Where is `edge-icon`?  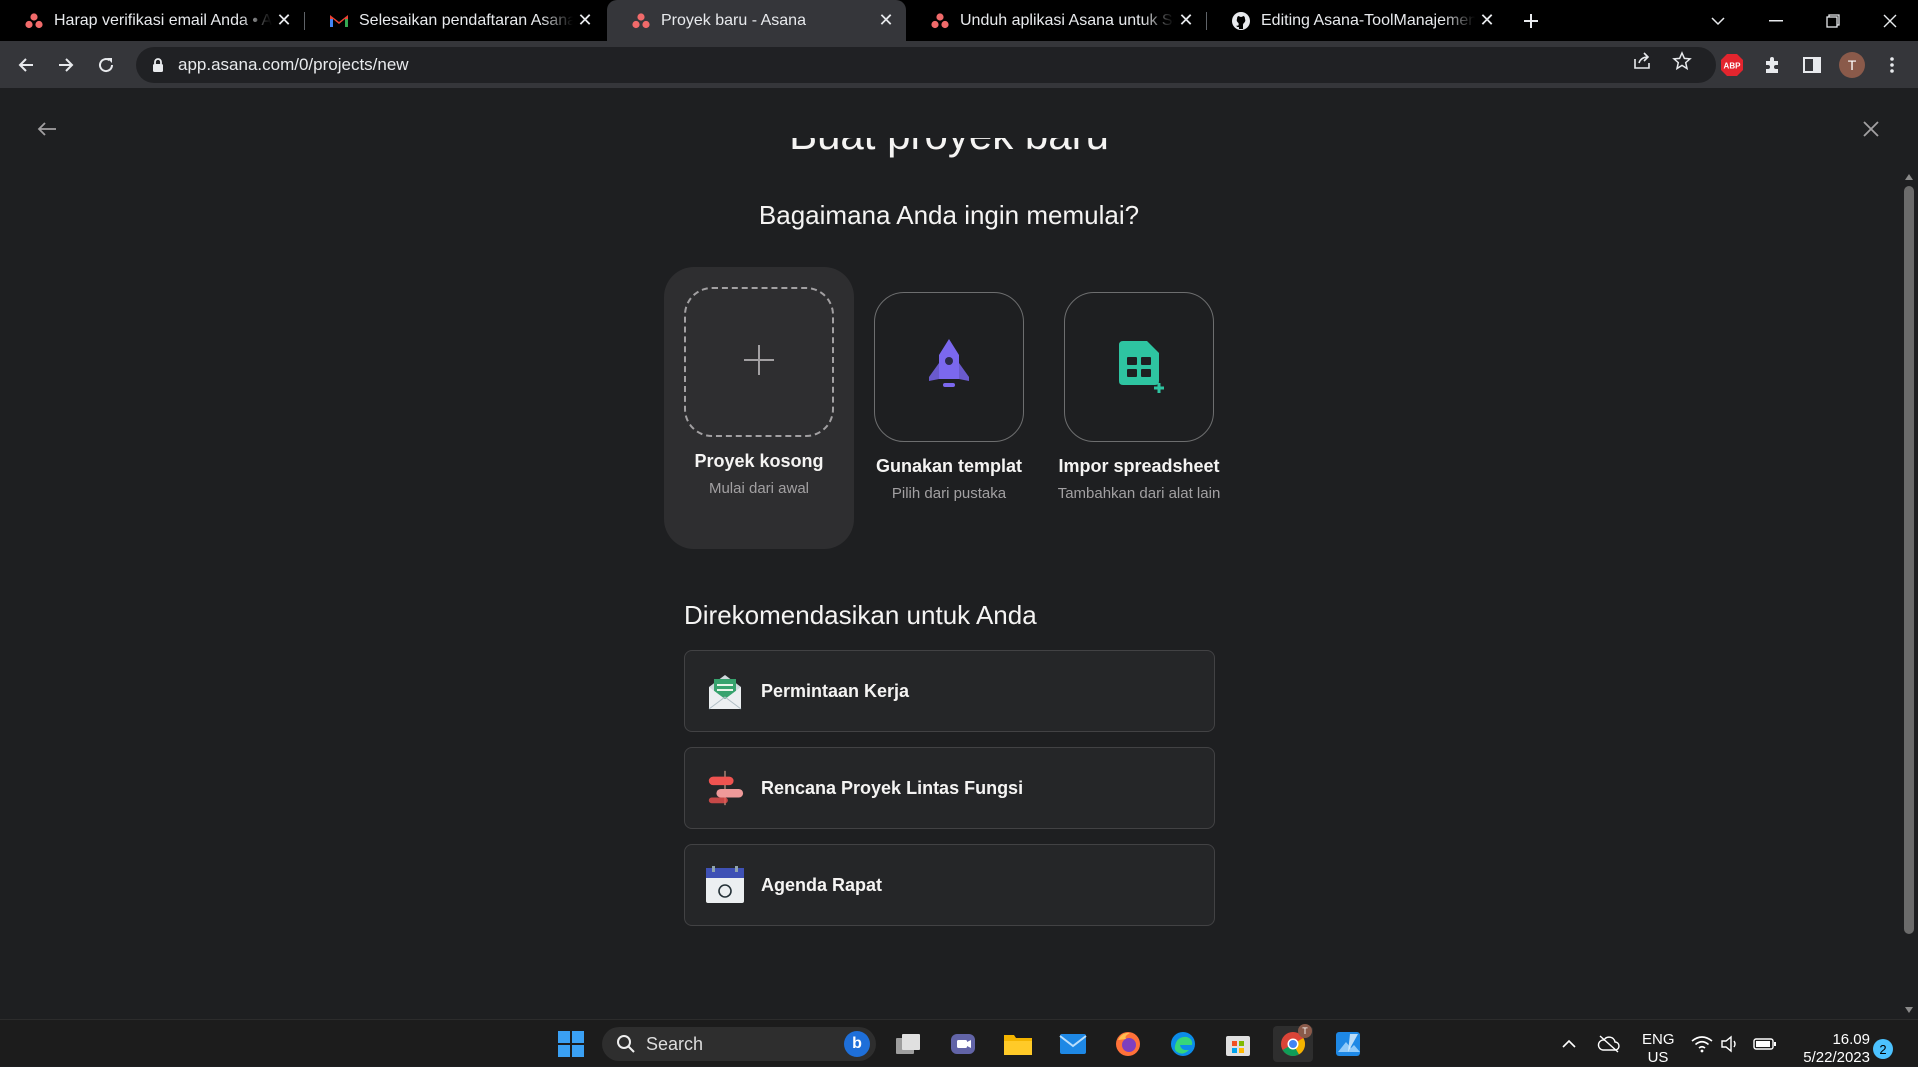
edge-icon is located at coordinates (1183, 1044).